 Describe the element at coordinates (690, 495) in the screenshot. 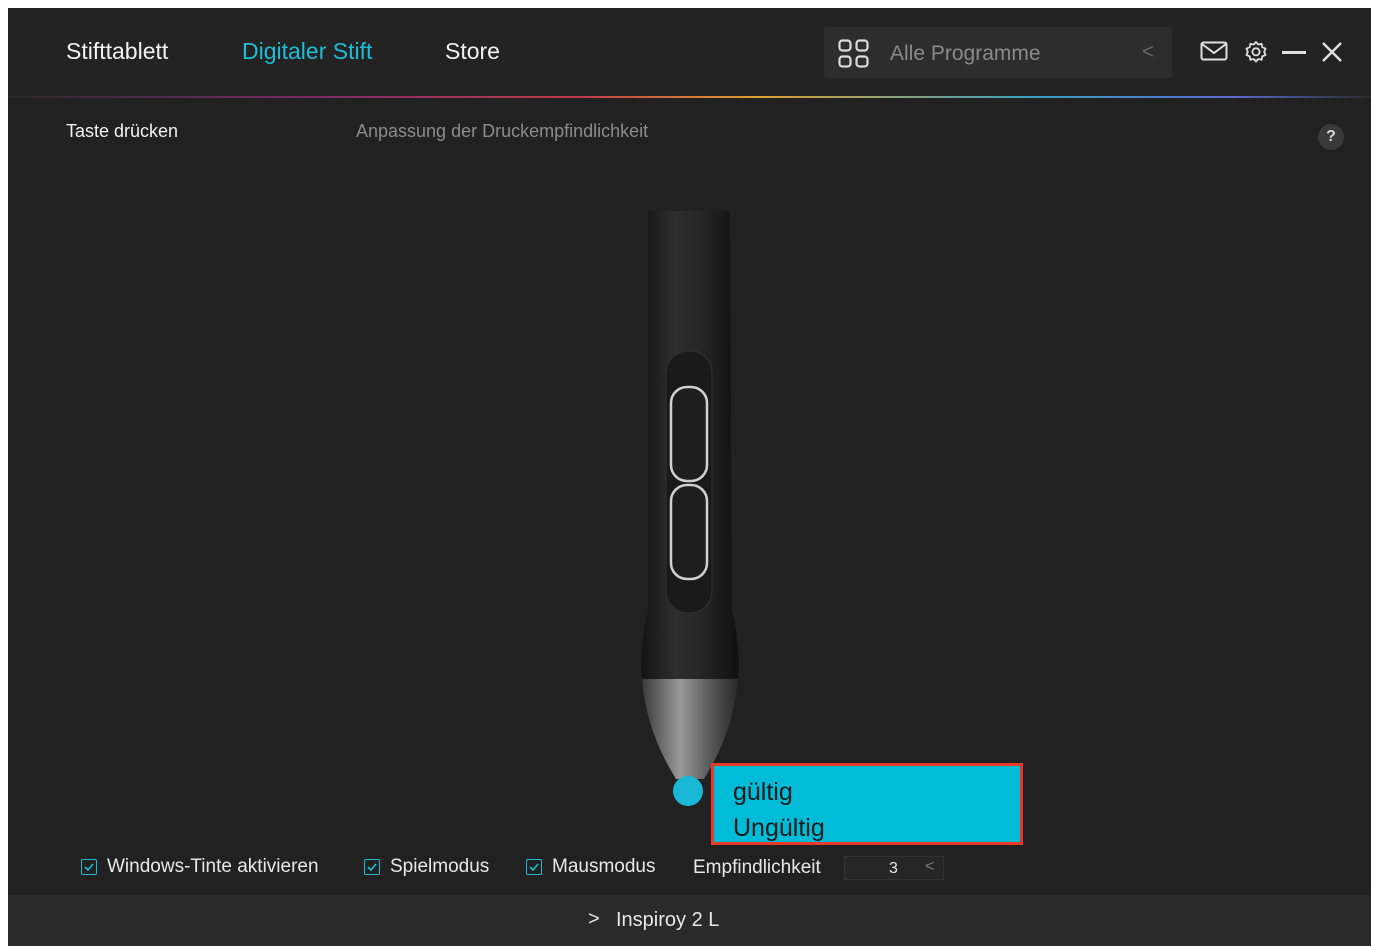

I see `pen-illustration` at that location.